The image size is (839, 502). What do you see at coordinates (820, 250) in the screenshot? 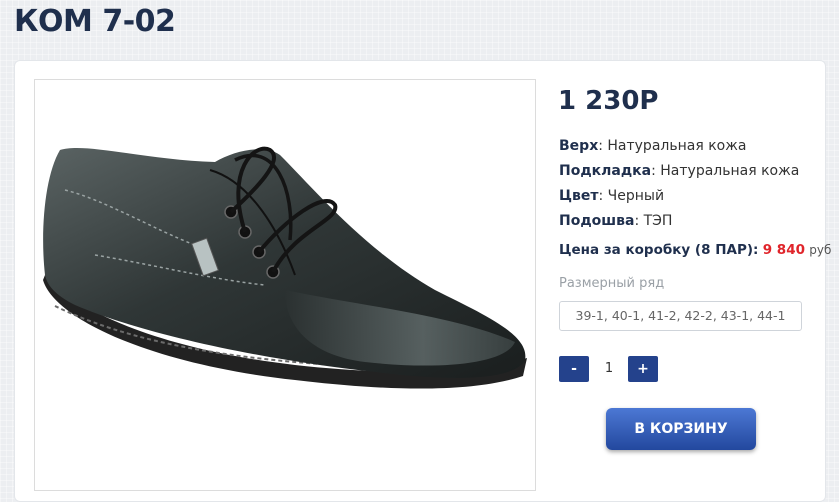
I see `box-price-currency: руб` at bounding box center [820, 250].